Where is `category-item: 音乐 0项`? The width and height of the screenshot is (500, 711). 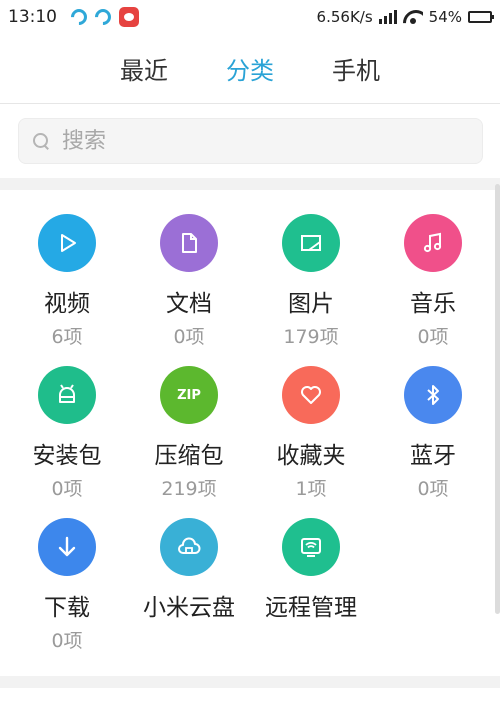 category-item: 音乐 0项 is located at coordinates (433, 290).